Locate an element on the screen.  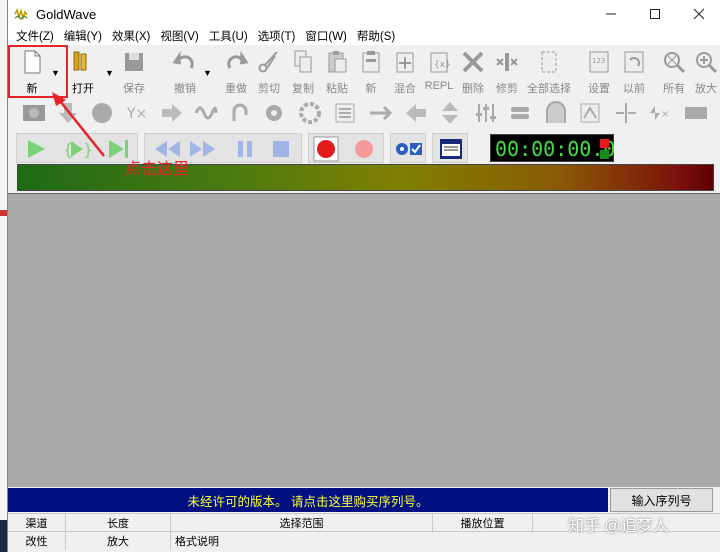
redo-label: 重做 is located at coordinates (236, 89).